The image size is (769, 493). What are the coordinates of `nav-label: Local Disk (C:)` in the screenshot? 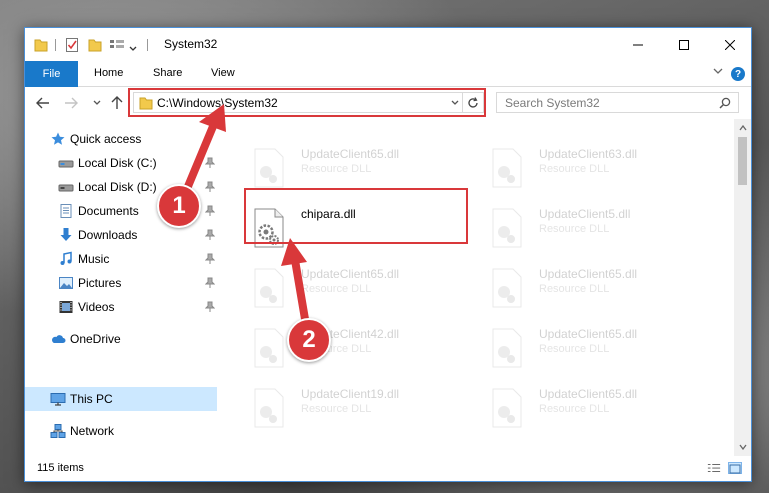 It's located at (117, 163).